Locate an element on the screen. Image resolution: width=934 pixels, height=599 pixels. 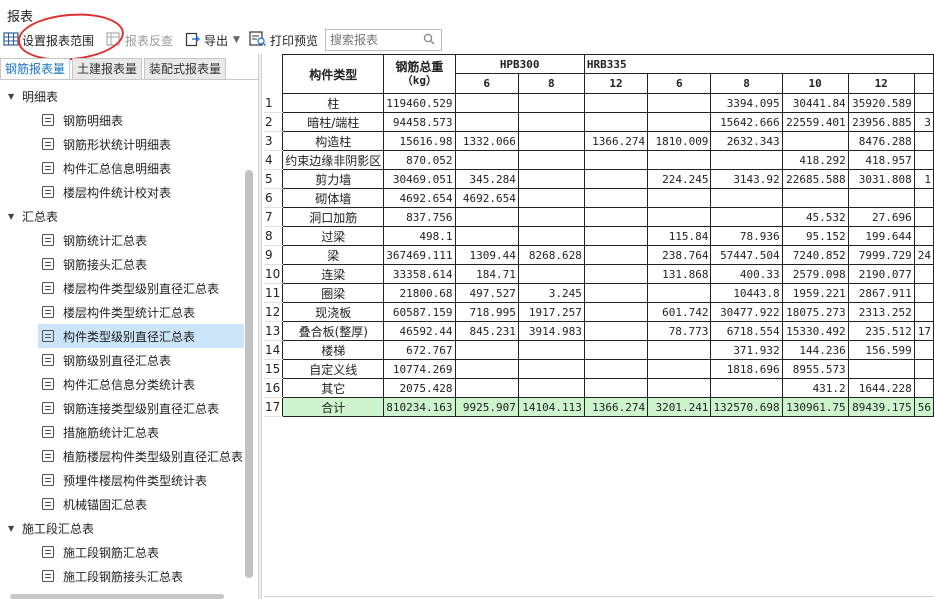
value-cell: 7240.852 is located at coordinates (815, 255).